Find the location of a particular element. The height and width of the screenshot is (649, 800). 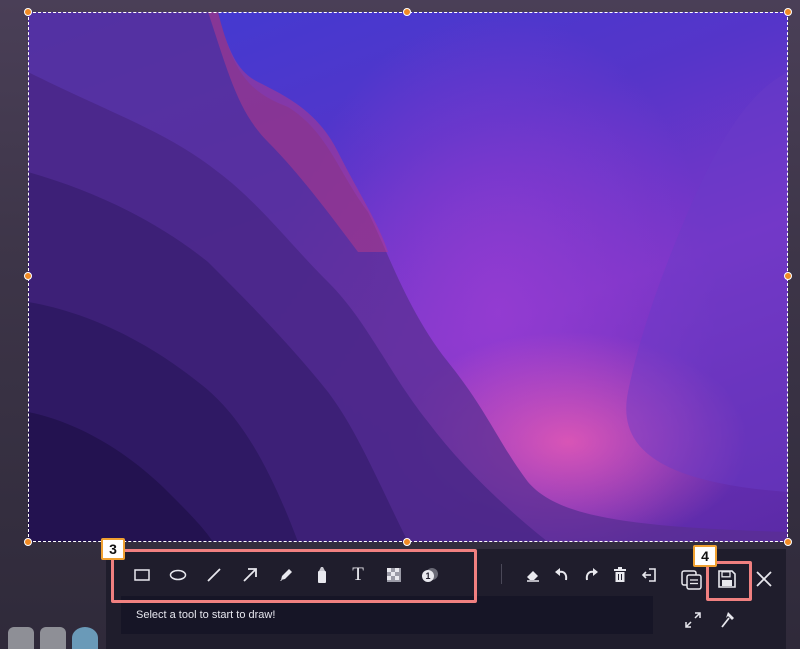

eraser-icon is located at coordinates (532, 576).